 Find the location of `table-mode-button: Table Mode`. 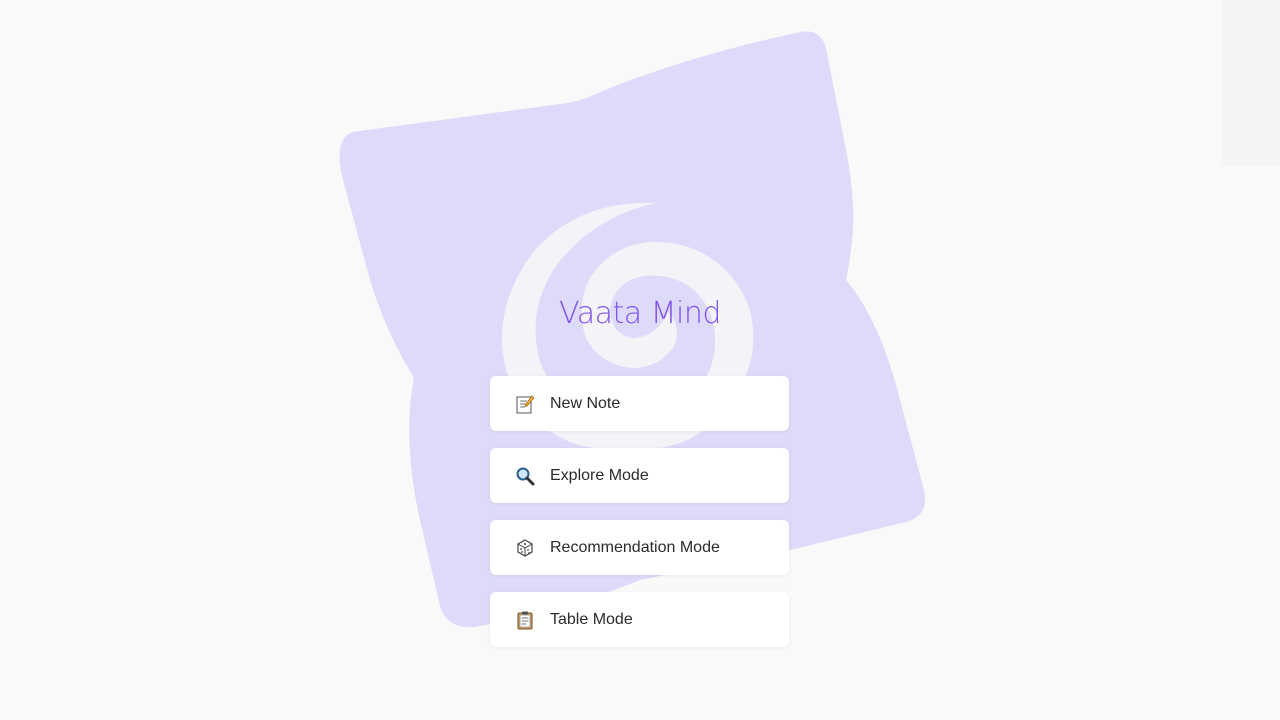

table-mode-button: Table Mode is located at coordinates (639, 619).